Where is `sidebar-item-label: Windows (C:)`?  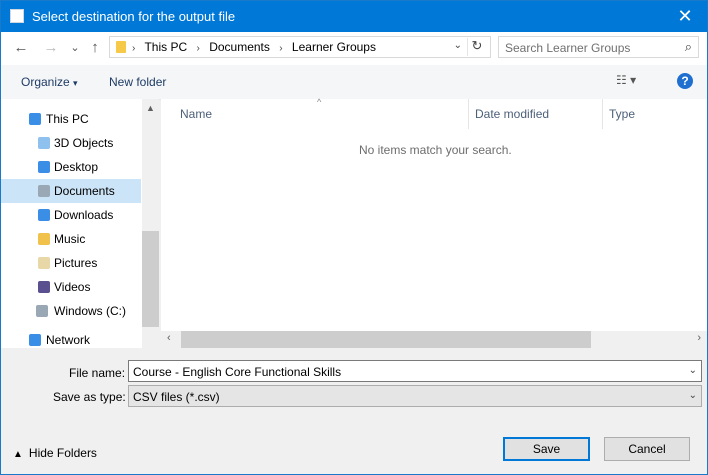
sidebar-item-label: Windows (C:) is located at coordinates (90, 311).